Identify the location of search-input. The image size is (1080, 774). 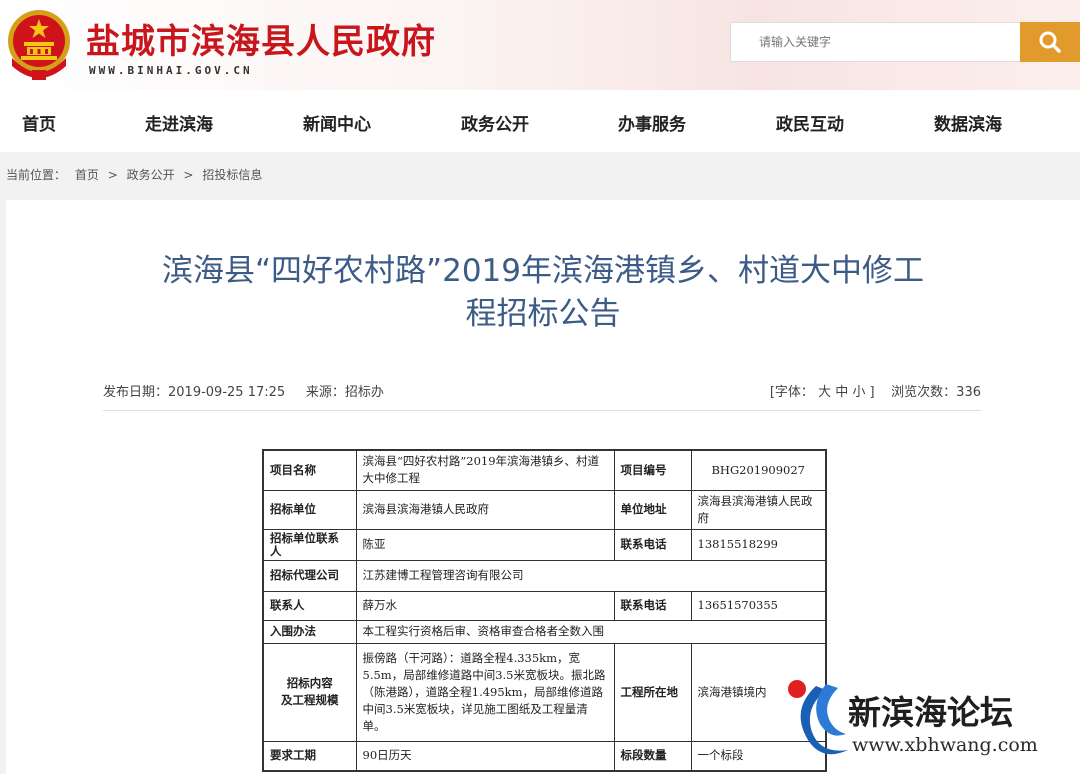
(875, 42).